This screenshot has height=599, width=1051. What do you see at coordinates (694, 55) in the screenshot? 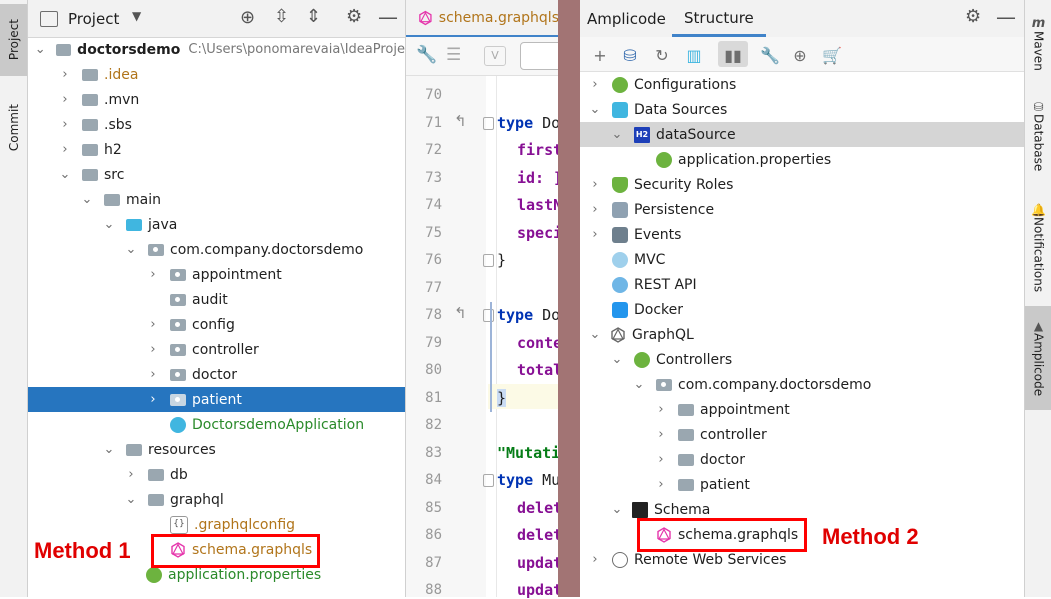
I see `columns-icon: ▥` at bounding box center [694, 55].